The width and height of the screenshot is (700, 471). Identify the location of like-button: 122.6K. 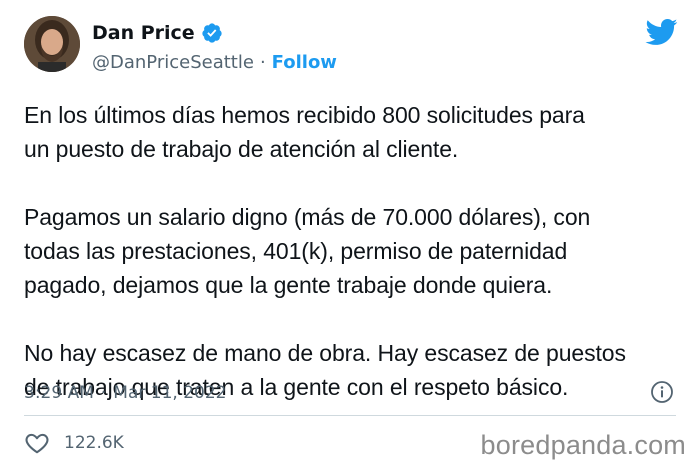
(74, 443).